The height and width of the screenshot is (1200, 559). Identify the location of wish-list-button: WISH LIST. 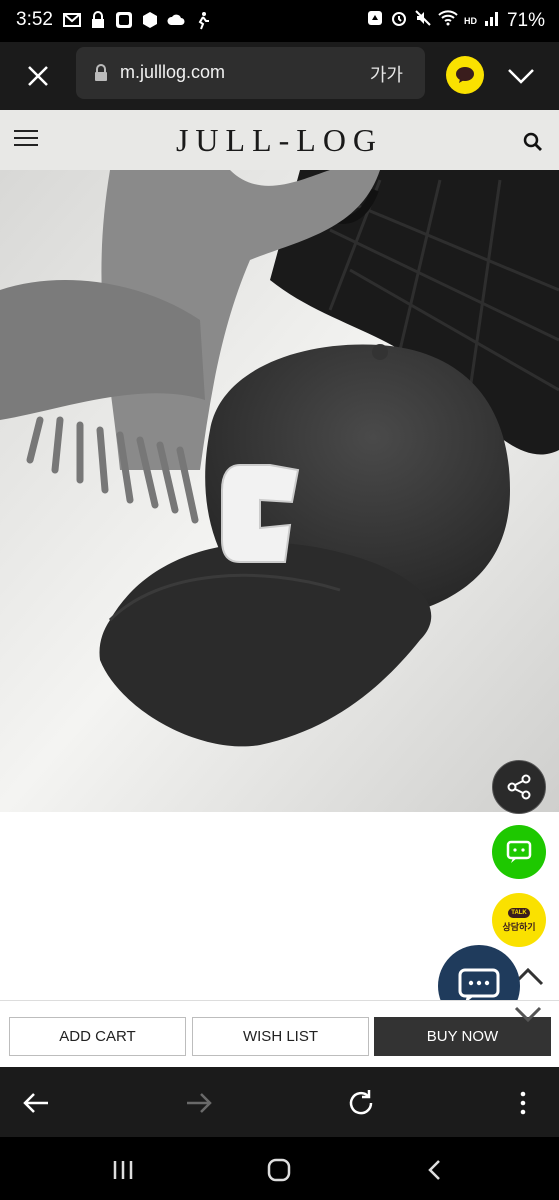
(280, 1036).